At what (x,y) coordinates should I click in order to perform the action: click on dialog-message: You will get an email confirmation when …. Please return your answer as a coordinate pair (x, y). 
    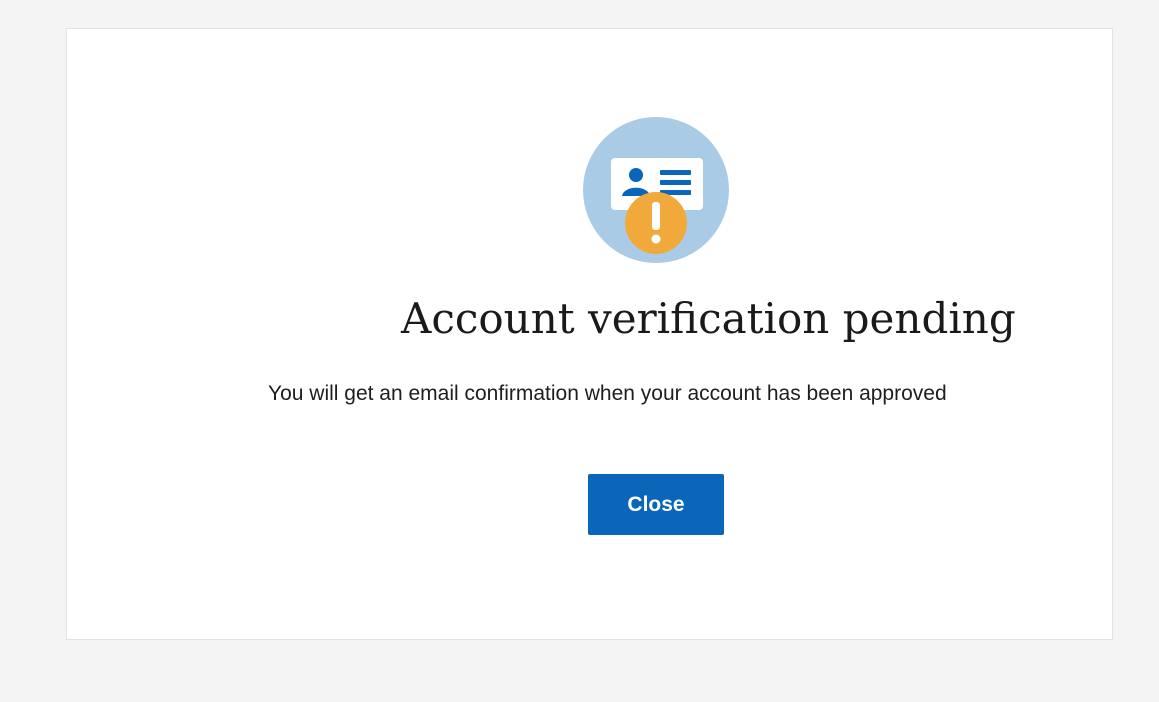
    Looking at the image, I should click on (607, 393).